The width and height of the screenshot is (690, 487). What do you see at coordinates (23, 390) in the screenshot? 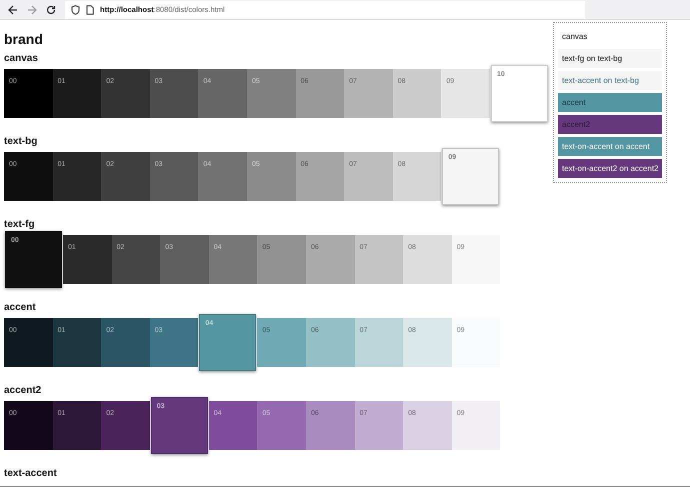
I see `palette-heading: accent2` at bounding box center [23, 390].